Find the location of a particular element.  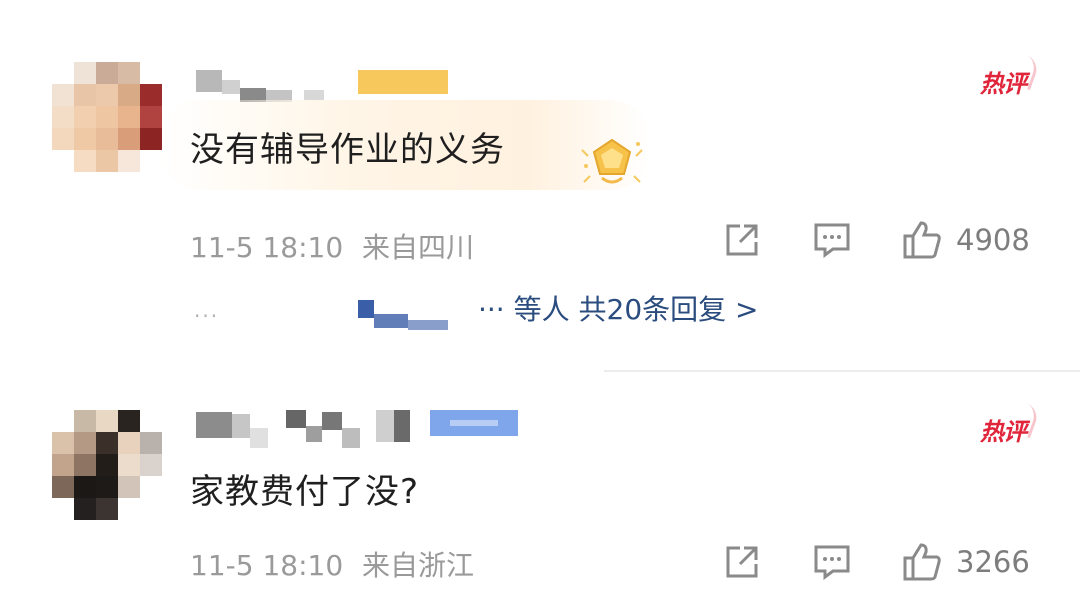

reply-summary-text: ··· 等人 共20条回复 > is located at coordinates (618, 310).